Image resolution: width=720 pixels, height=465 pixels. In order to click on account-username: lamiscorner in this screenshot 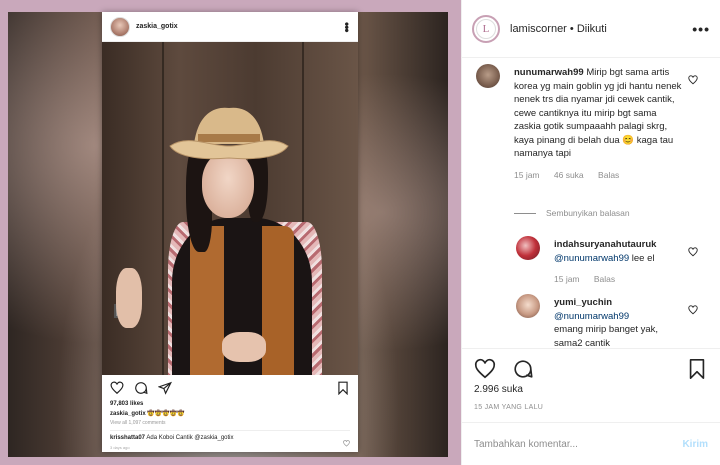, I will do `click(538, 29)`.